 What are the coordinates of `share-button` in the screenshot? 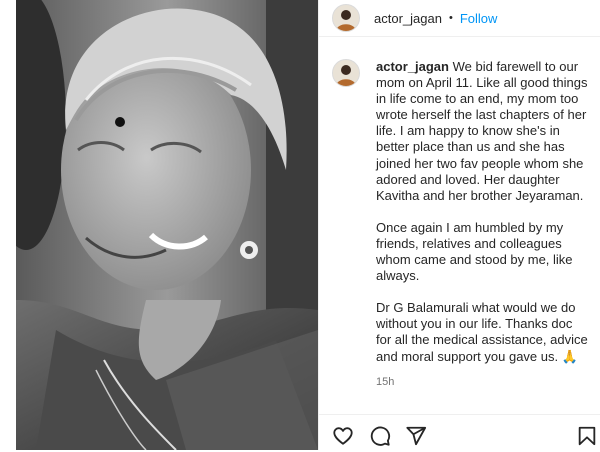 It's located at (416, 436).